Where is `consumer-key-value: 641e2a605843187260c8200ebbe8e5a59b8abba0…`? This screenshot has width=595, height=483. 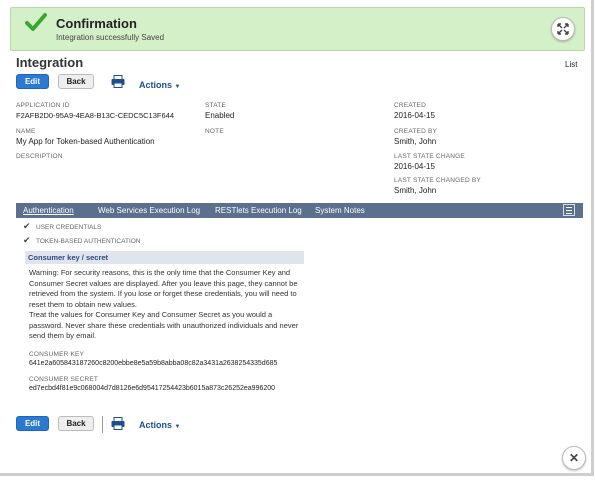 consumer-key-value: 641e2a605843187260c8200ebbe8e5a59b8abba0… is located at coordinates (153, 363).